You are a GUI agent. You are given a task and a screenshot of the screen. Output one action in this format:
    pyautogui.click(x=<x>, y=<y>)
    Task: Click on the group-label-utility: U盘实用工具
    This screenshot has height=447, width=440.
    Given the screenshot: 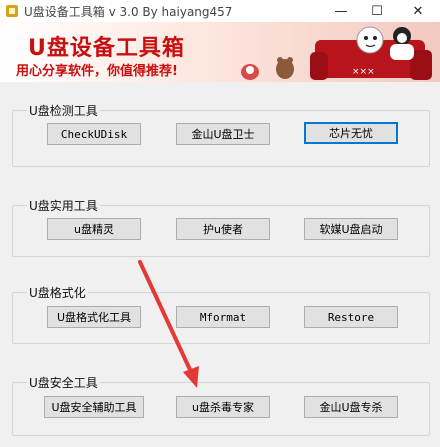 What is the action you would take?
    pyautogui.click(x=63, y=205)
    